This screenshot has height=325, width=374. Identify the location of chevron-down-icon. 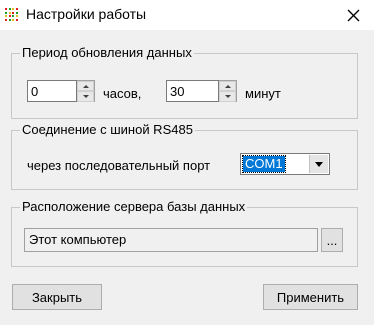
(319, 164).